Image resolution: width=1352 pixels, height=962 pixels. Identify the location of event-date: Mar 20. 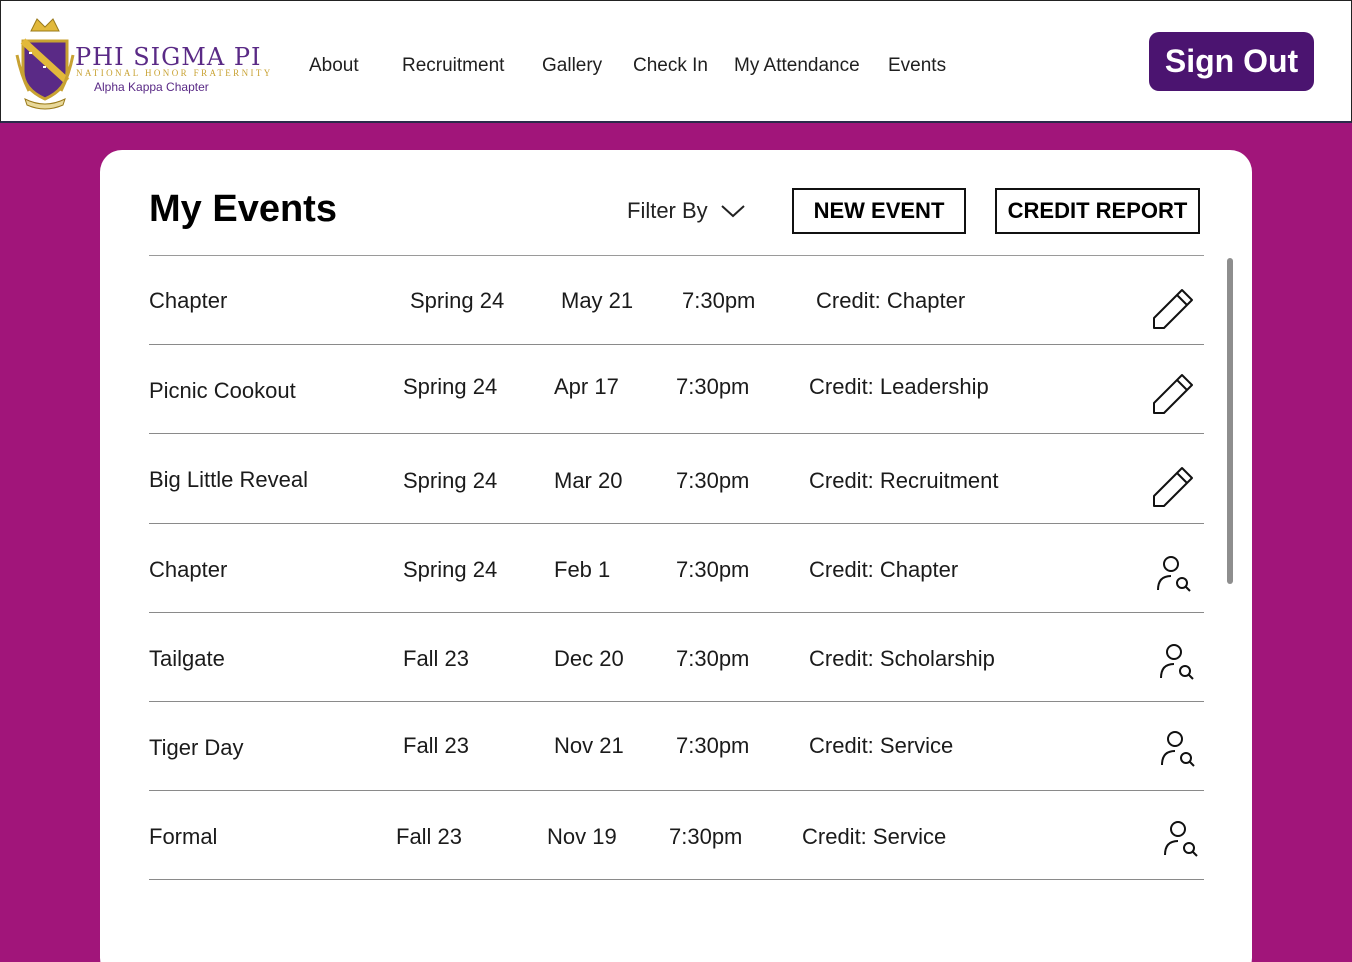
(588, 480).